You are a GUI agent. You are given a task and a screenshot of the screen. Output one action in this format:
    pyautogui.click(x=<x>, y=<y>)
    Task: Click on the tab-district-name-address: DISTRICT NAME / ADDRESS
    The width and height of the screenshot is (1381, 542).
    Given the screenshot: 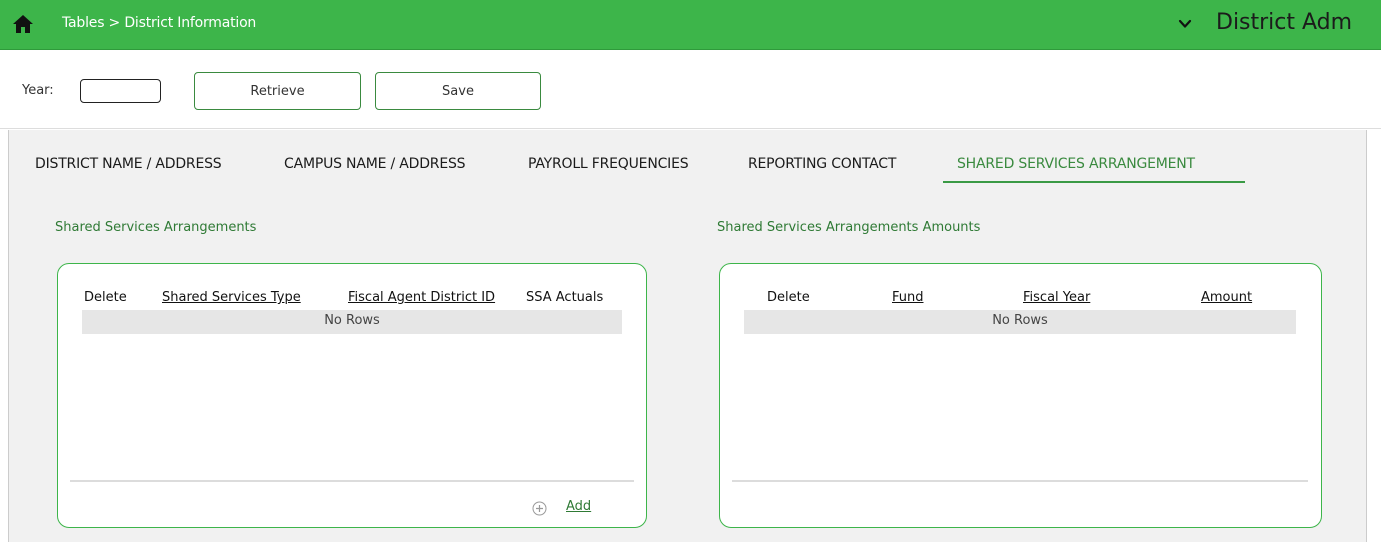 What is the action you would take?
    pyautogui.click(x=128, y=164)
    